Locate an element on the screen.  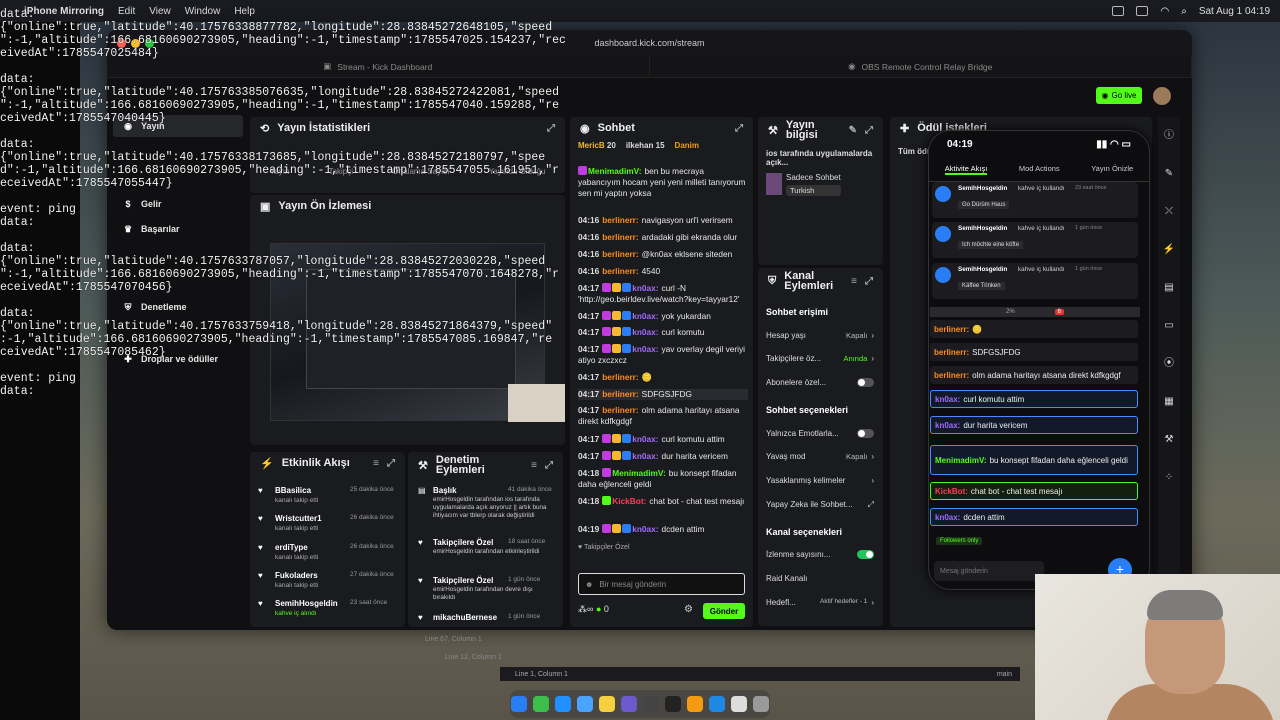
layout-icon: ▦ is located at coordinates (1169, 402).